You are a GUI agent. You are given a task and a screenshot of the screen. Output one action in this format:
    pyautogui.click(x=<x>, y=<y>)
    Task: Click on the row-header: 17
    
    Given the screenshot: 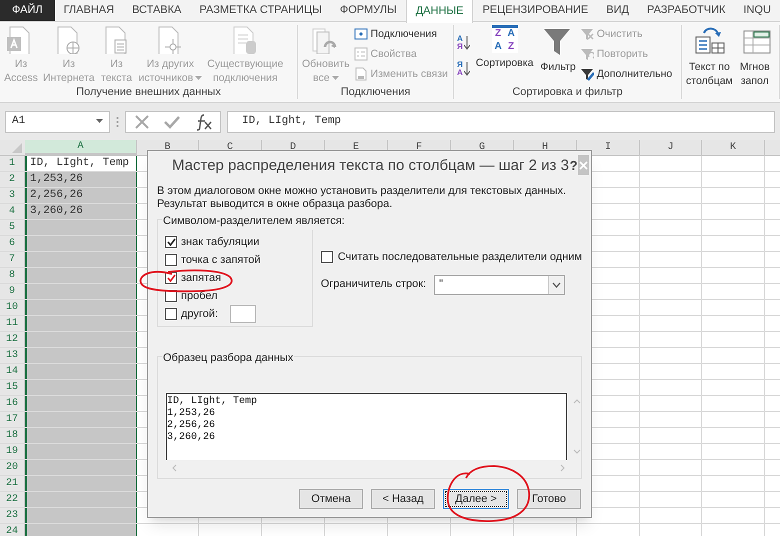 What is the action you would take?
    pyautogui.click(x=12, y=419)
    